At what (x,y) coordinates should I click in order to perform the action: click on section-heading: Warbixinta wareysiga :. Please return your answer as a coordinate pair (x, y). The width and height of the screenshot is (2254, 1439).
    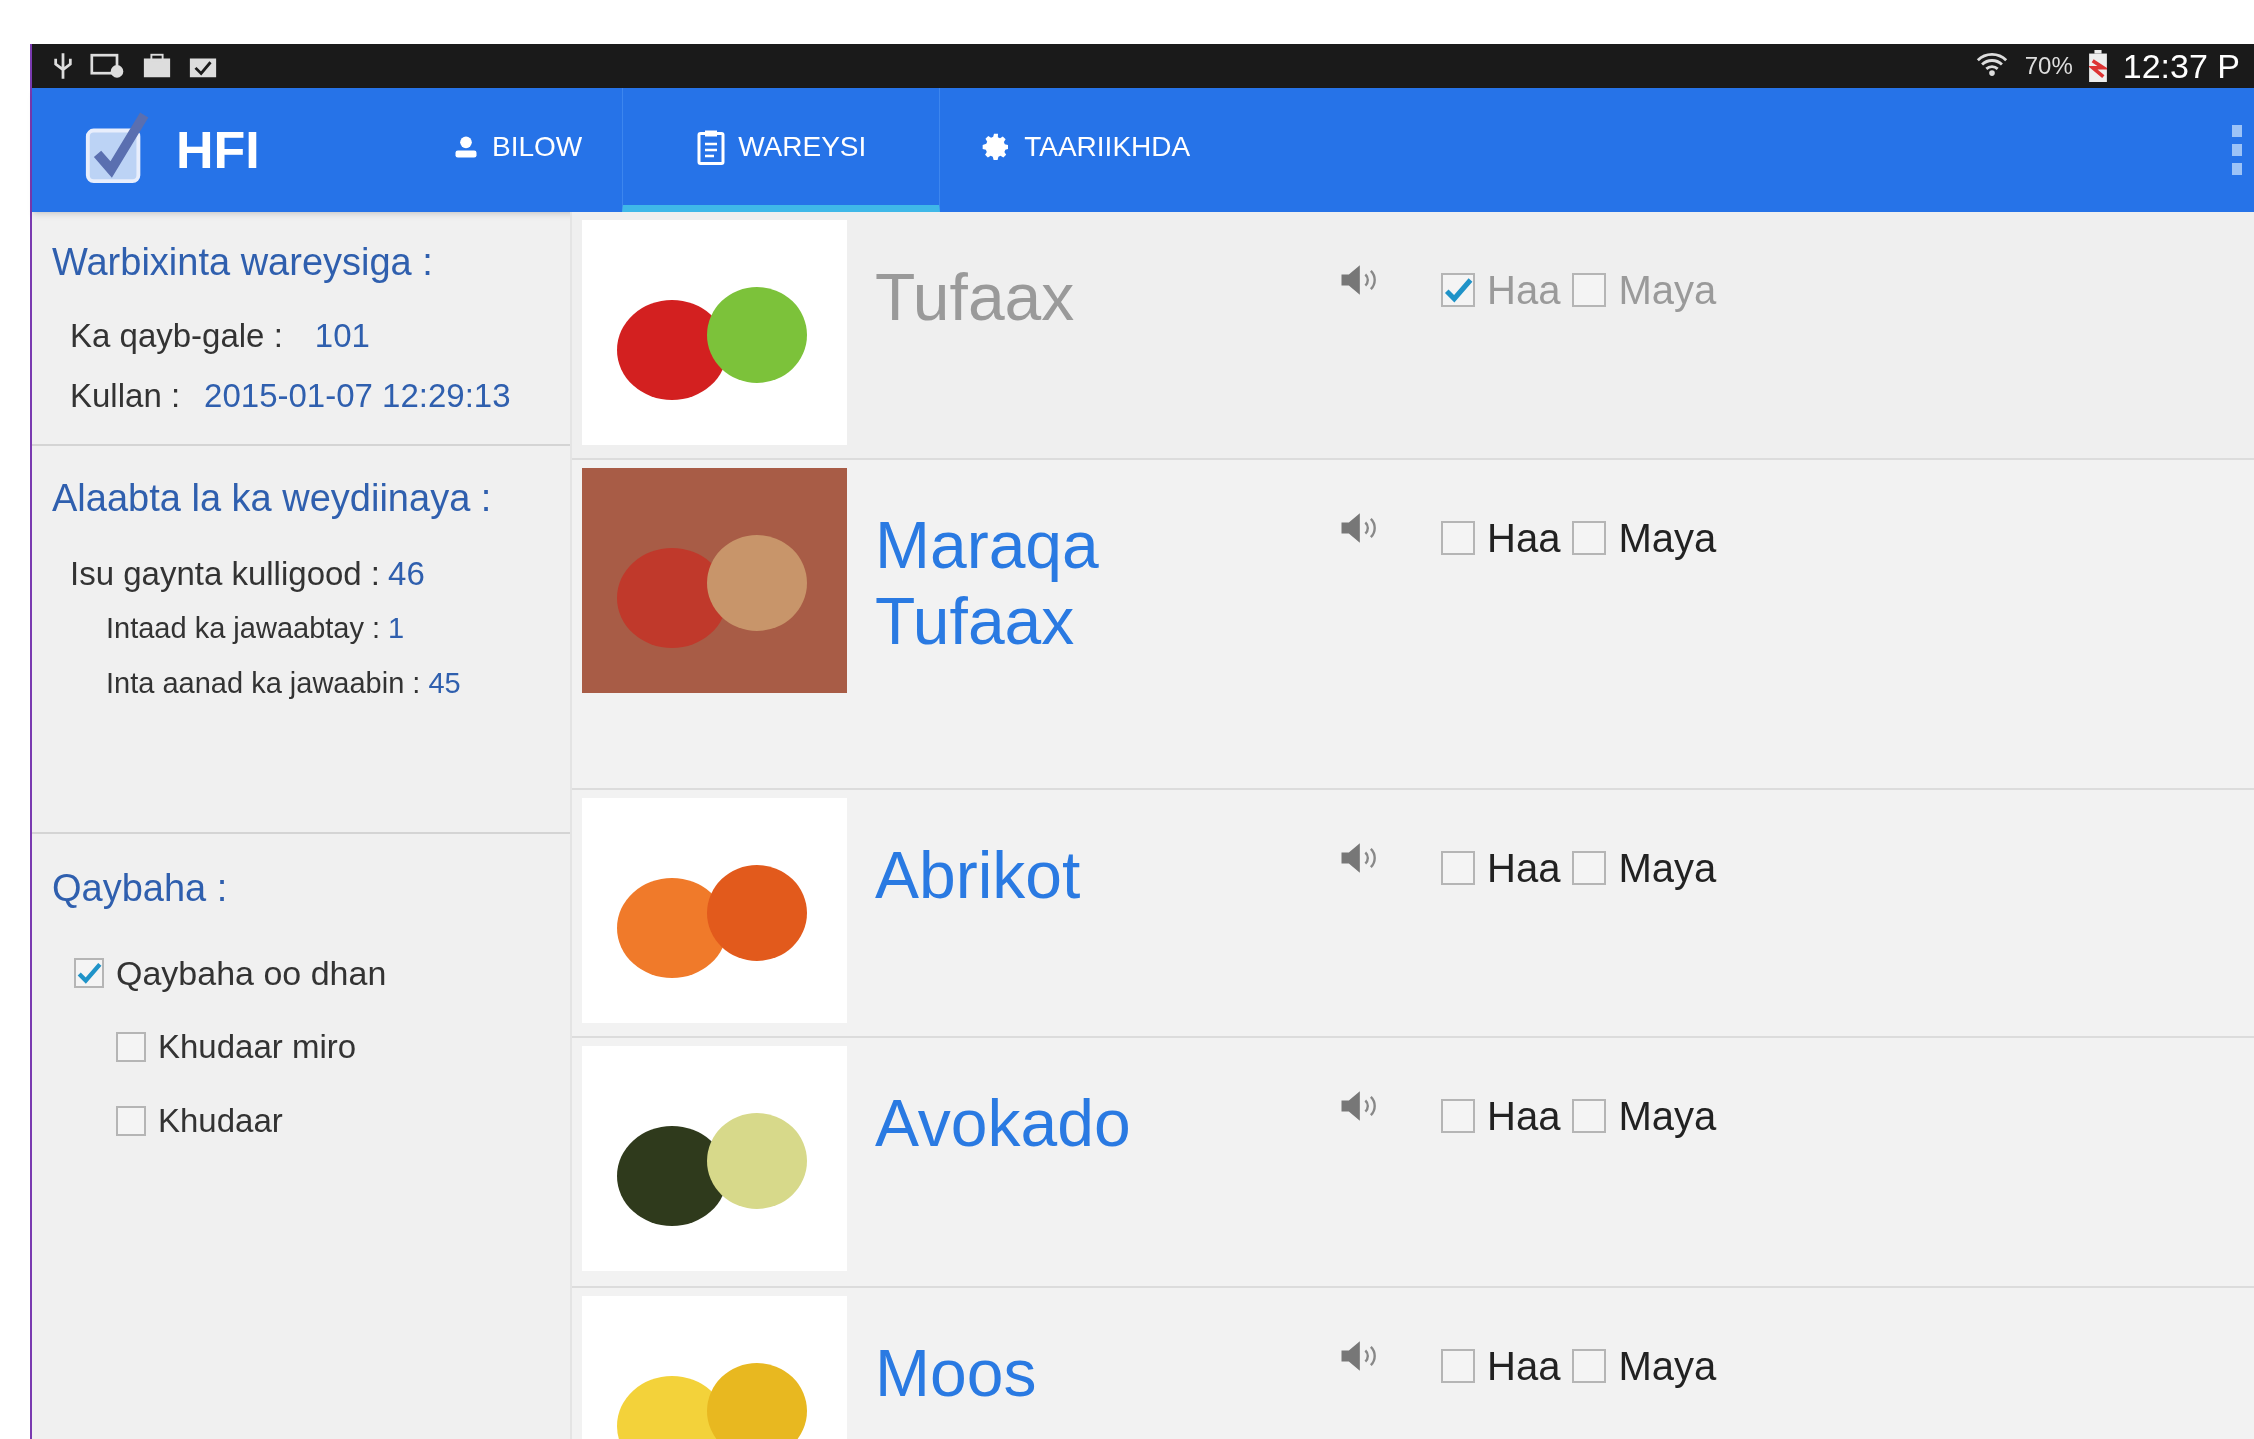
    Looking at the image, I should click on (243, 262).